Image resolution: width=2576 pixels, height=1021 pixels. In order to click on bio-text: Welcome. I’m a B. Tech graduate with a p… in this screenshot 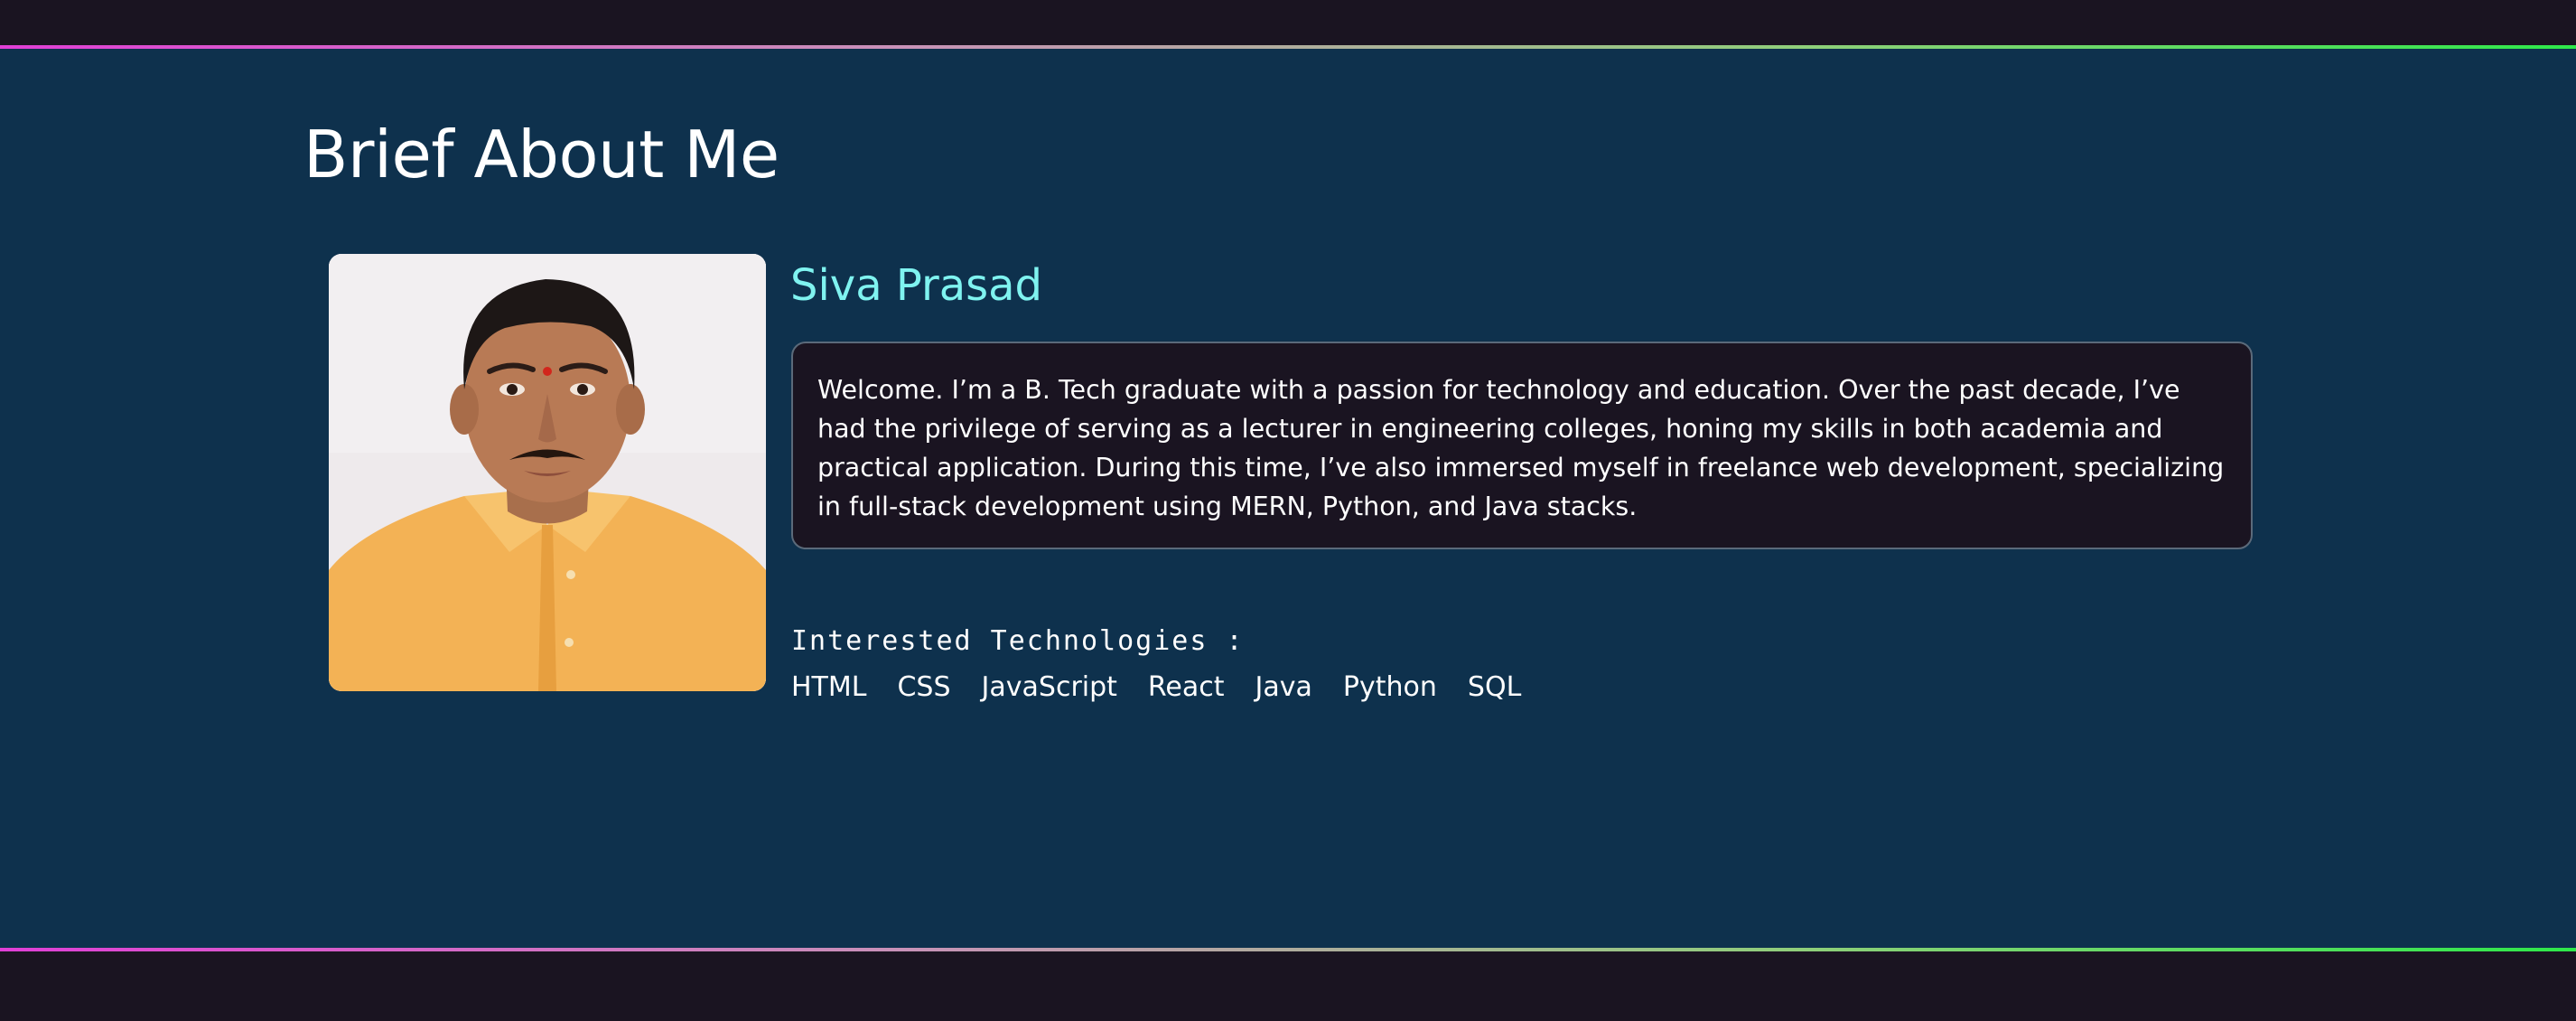, I will do `click(1521, 448)`.